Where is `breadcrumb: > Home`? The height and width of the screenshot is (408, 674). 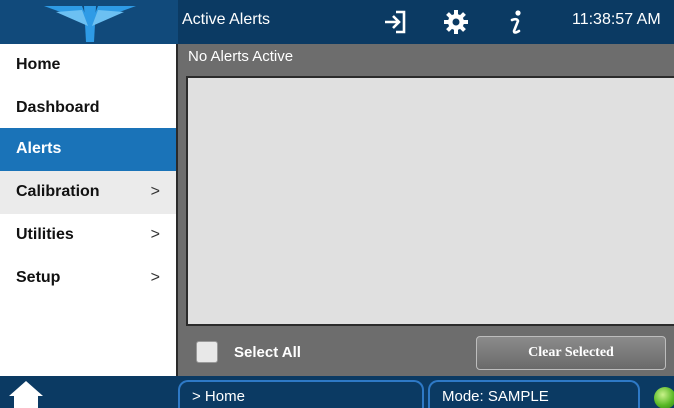 breadcrumb: > Home is located at coordinates (301, 394).